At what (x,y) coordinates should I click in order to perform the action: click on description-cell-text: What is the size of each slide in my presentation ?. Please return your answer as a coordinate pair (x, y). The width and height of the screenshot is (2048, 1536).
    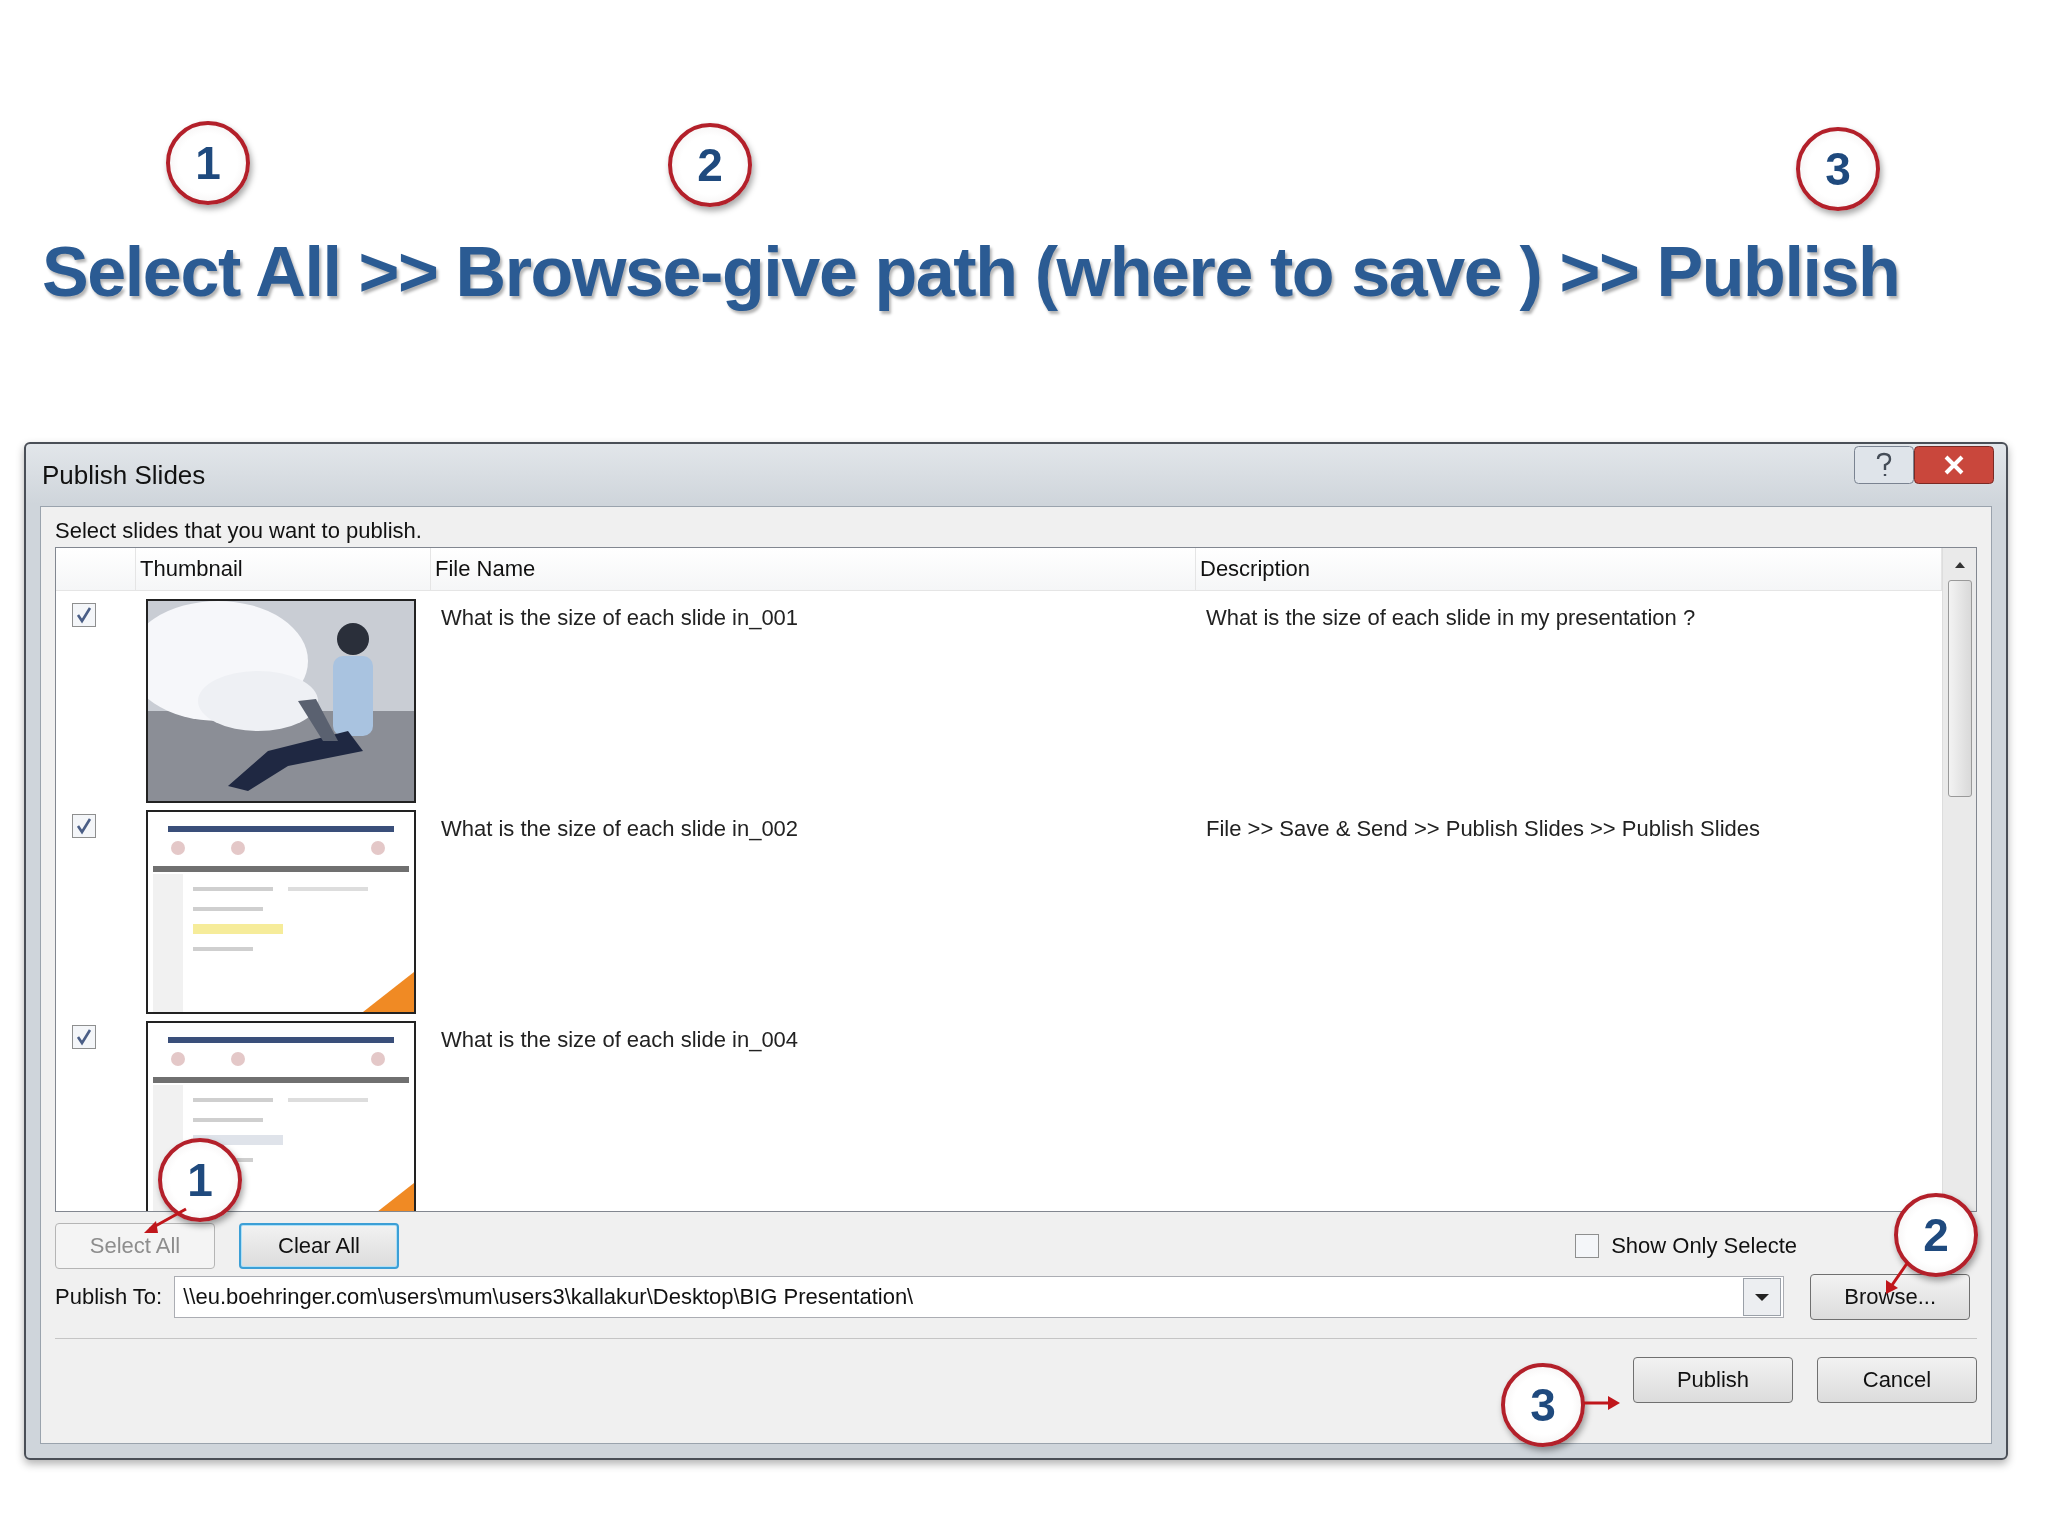
    Looking at the image, I should click on (1450, 617).